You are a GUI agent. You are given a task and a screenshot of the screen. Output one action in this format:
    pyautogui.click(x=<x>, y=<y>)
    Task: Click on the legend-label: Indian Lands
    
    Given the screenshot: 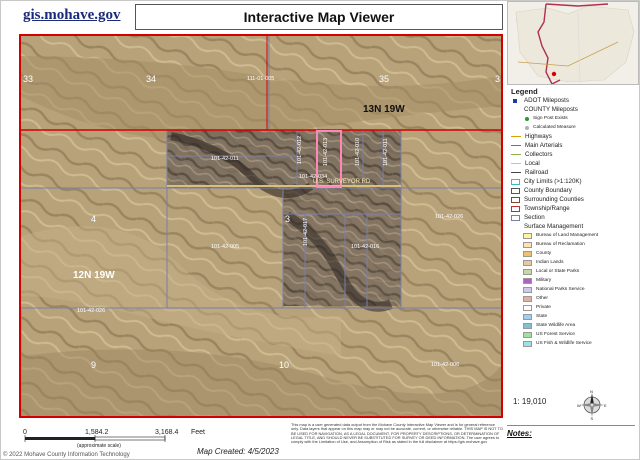 What is the action you would take?
    pyautogui.click(x=550, y=262)
    